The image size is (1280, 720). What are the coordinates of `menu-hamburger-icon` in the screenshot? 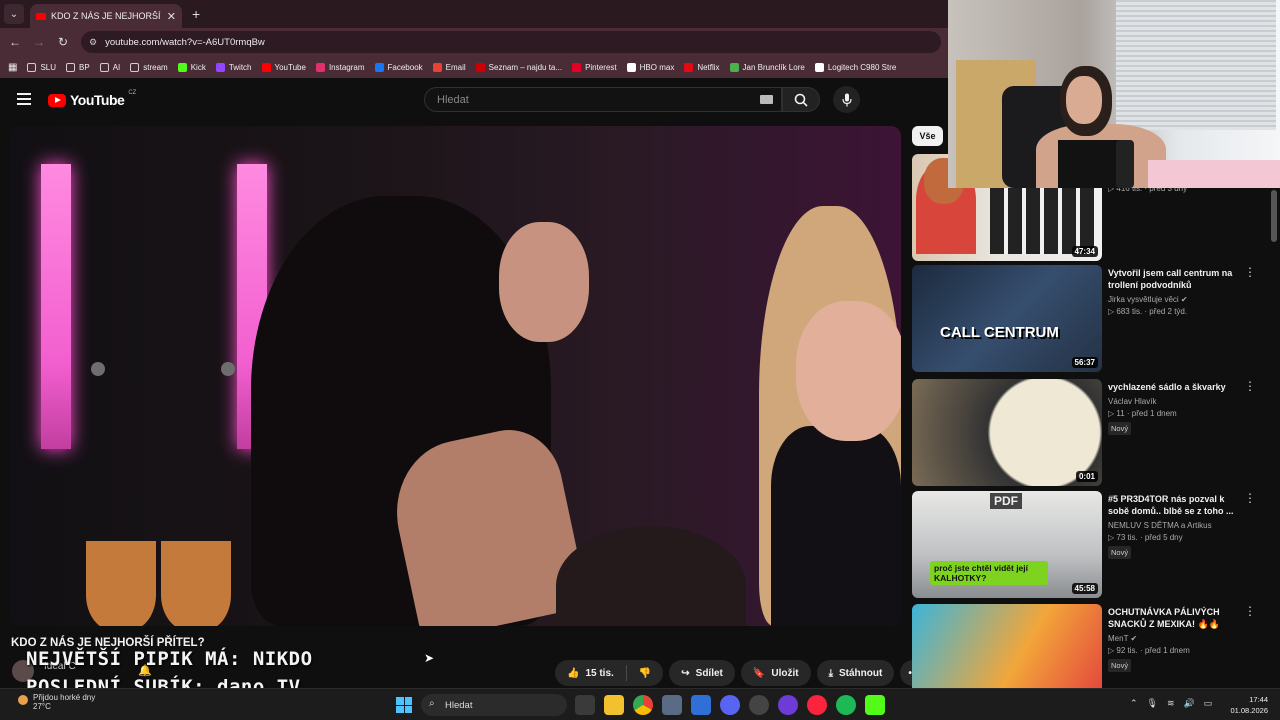 It's located at (24, 99).